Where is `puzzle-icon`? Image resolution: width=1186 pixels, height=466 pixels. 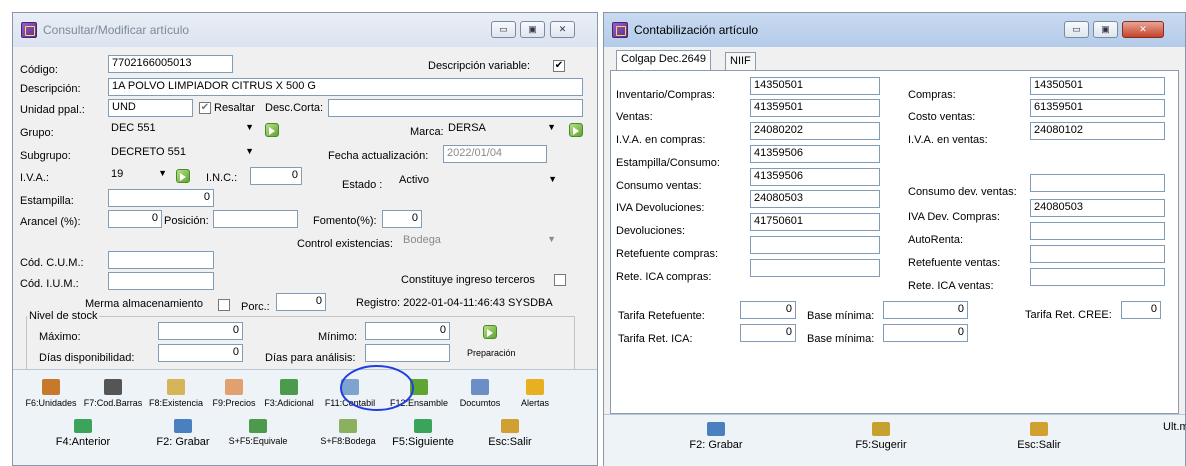
puzzle-icon is located at coordinates (490, 332).